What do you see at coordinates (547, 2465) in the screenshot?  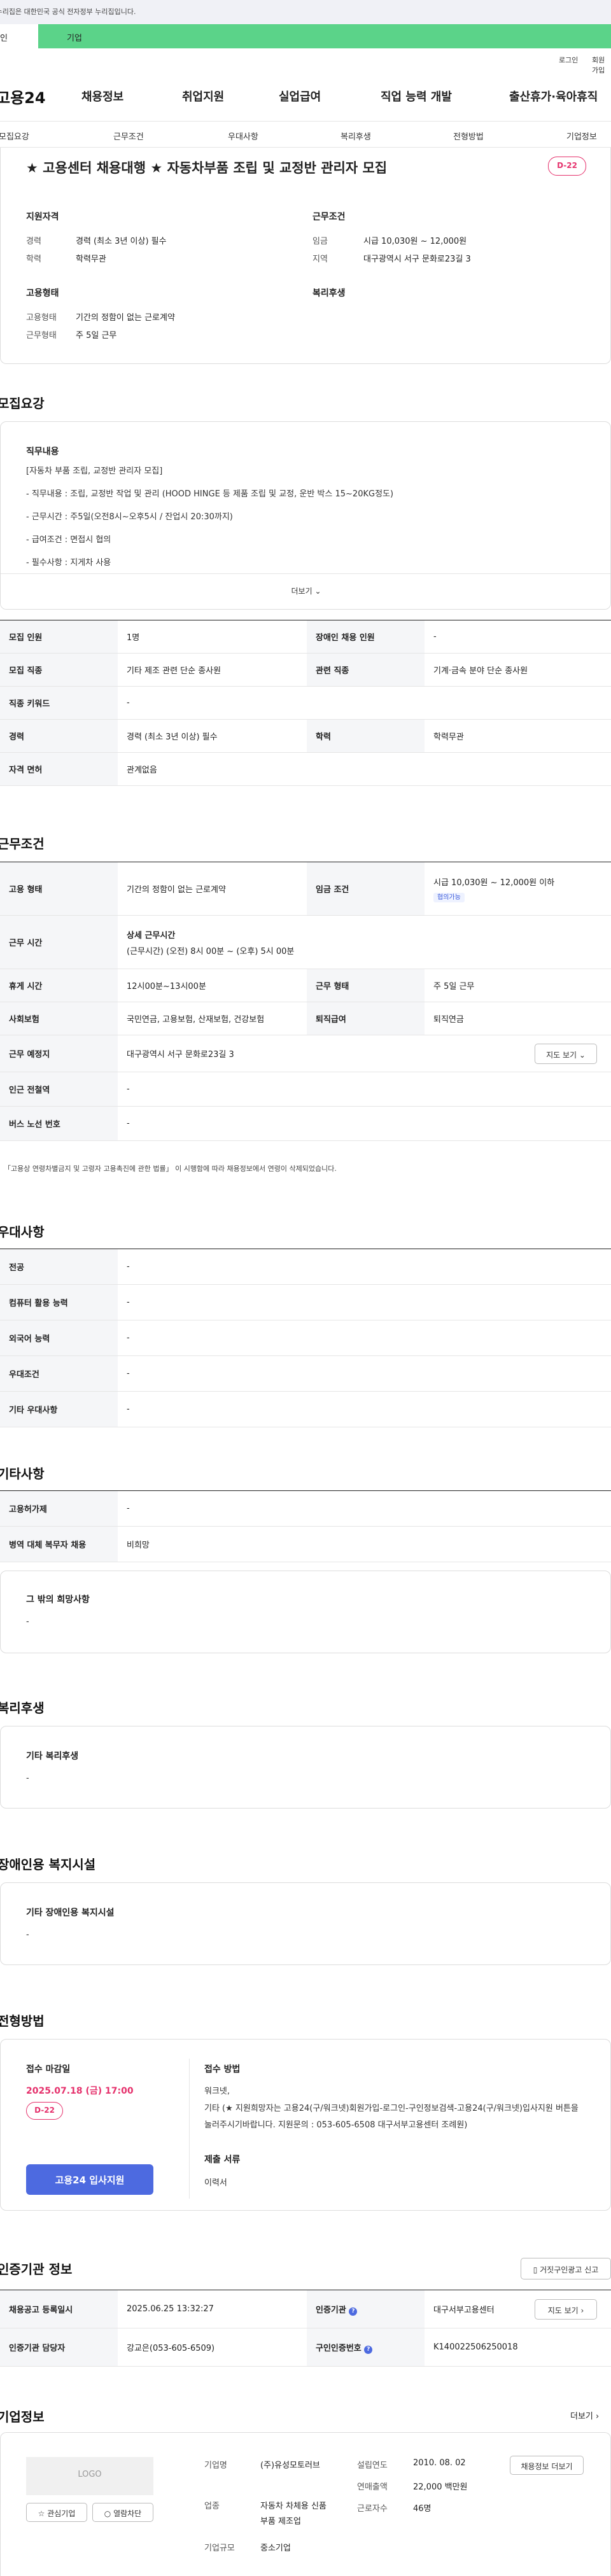 I see `company-jobs-button: 채용정보 더보기` at bounding box center [547, 2465].